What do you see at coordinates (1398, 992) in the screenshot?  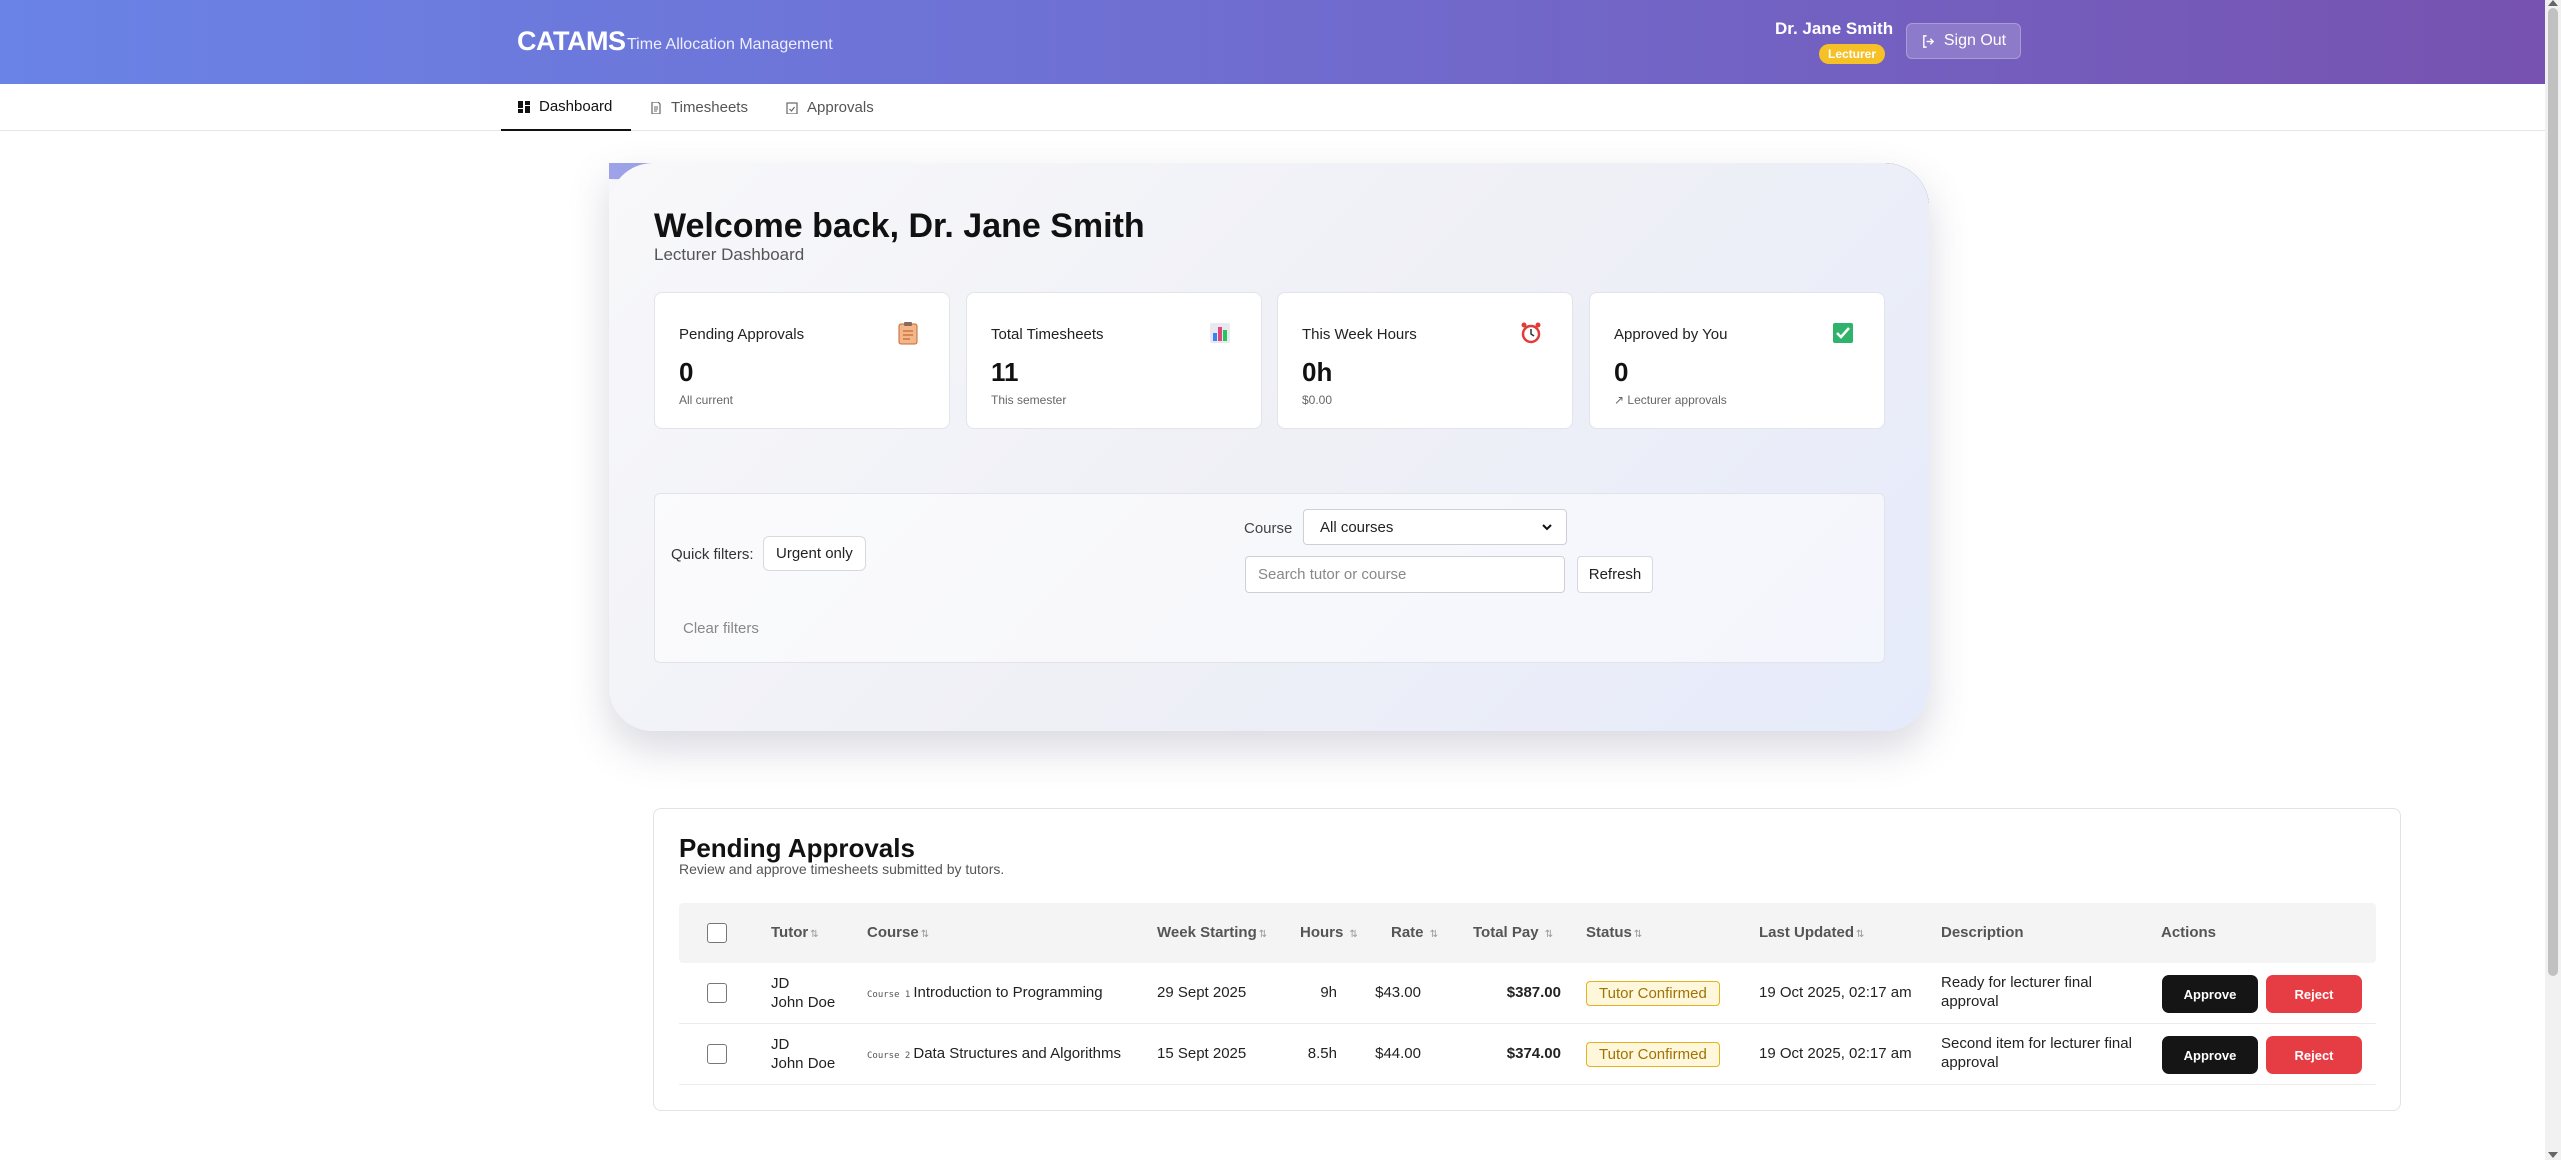 I see `rate-cell: $43.00` at bounding box center [1398, 992].